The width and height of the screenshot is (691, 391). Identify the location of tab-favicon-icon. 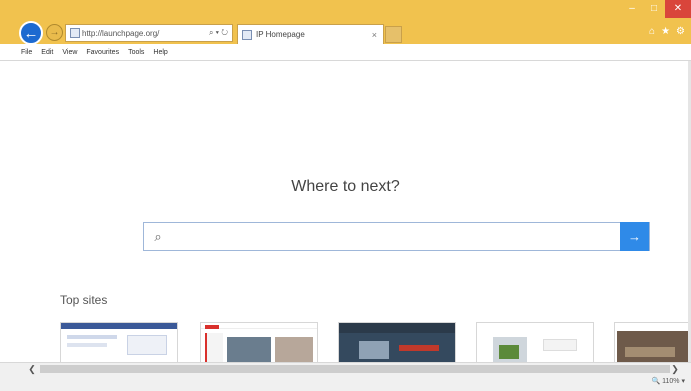
(247, 34).